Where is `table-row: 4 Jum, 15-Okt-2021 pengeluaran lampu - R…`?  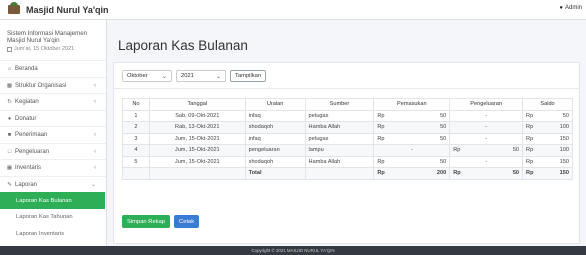
table-row: 4 Jum, 15-Okt-2021 pengeluaran lampu - R… is located at coordinates (347, 150).